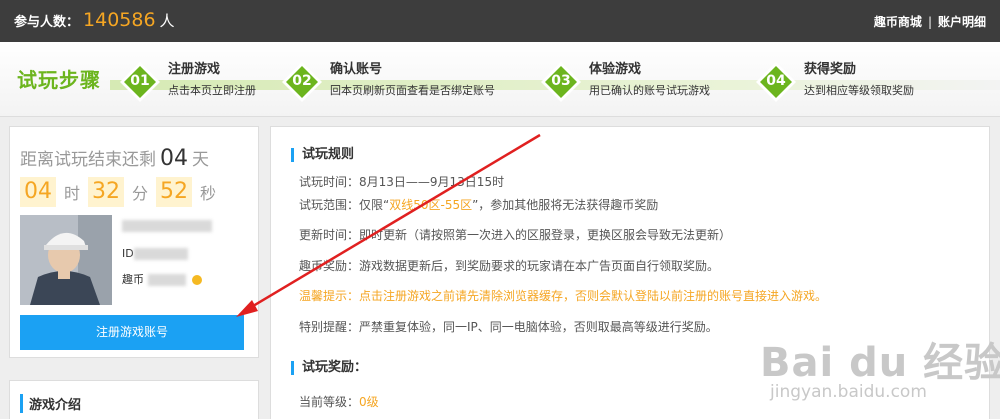 The image size is (1000, 419). I want to click on step-title: 注册游戏, so click(194, 69).